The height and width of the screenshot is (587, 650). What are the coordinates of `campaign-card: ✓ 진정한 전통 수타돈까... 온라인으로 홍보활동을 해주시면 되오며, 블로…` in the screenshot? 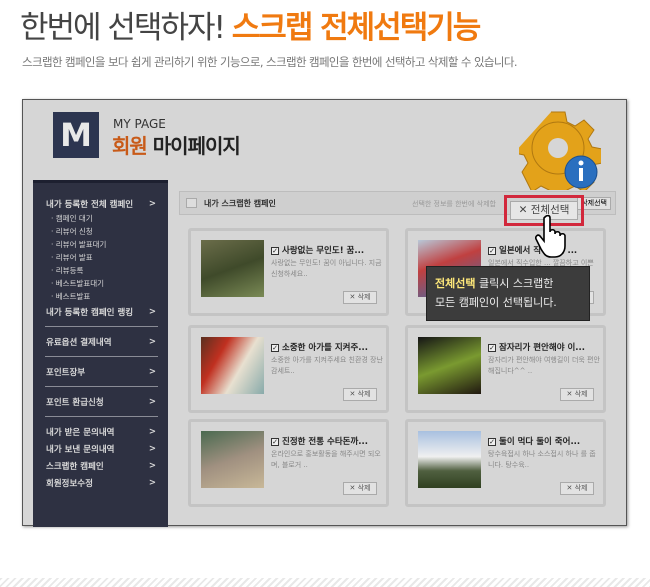 It's located at (288, 463).